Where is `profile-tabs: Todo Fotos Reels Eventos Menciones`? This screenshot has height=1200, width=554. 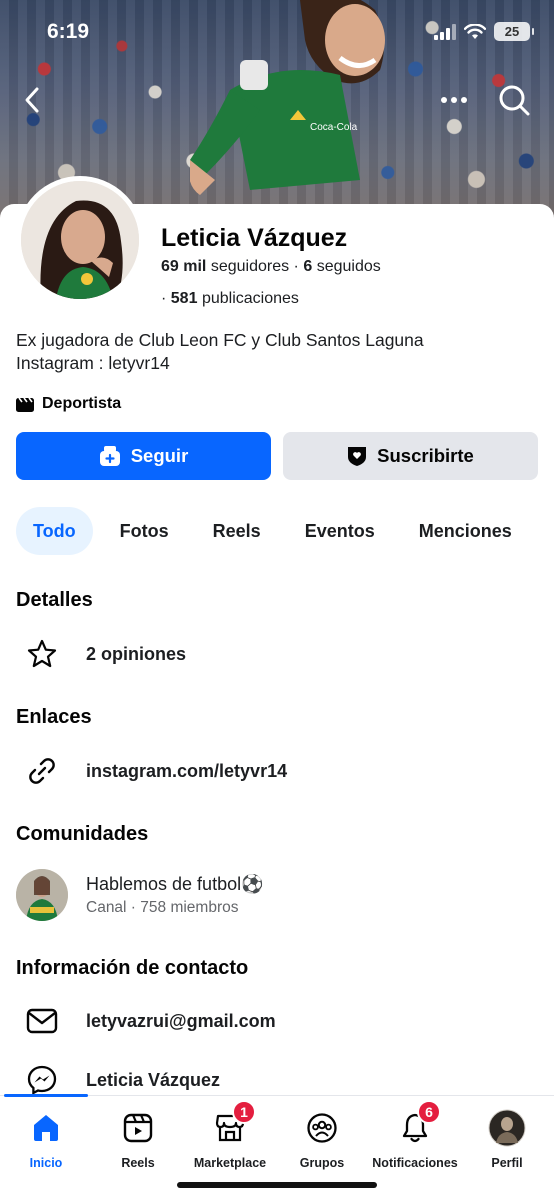
profile-tabs: Todo Fotos Reels Eventos Menciones is located at coordinates (277, 531).